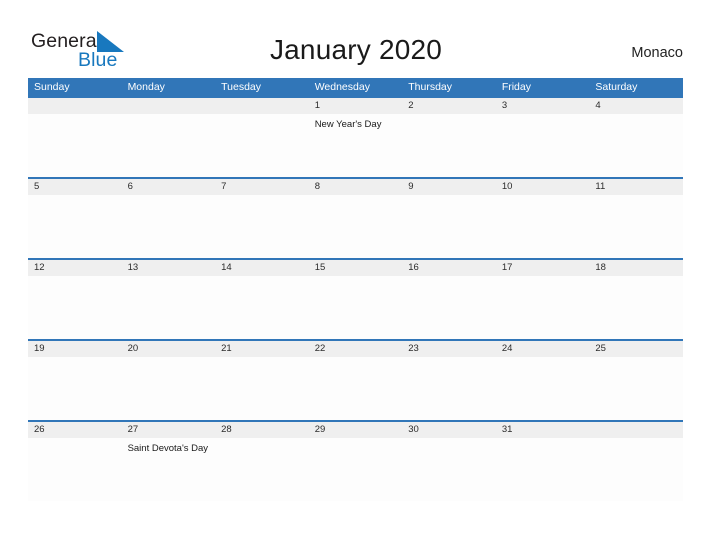  Describe the element at coordinates (449, 380) in the screenshot. I see `day-cell: 23` at that location.